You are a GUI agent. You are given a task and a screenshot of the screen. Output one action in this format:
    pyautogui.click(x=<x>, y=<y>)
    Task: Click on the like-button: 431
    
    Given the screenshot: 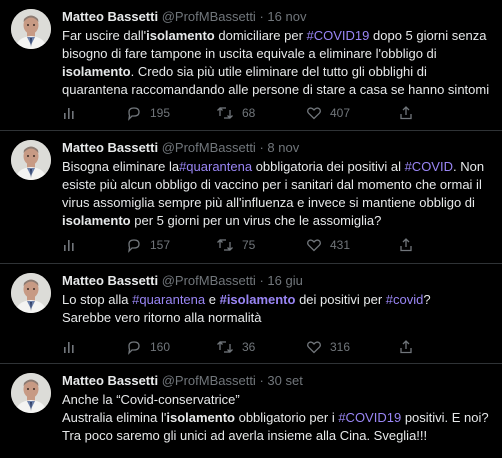 What is the action you would take?
    pyautogui.click(x=328, y=245)
    